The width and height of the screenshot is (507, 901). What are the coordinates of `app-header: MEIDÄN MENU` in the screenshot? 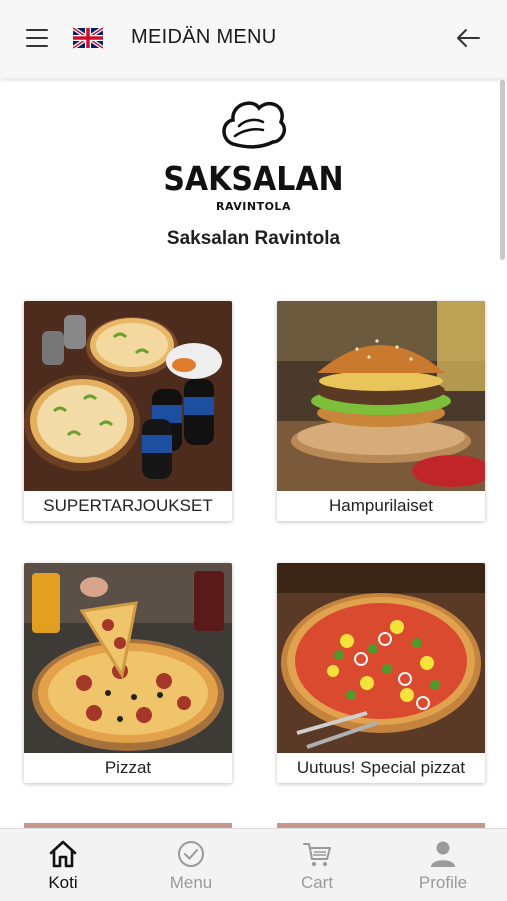 It's located at (253, 39).